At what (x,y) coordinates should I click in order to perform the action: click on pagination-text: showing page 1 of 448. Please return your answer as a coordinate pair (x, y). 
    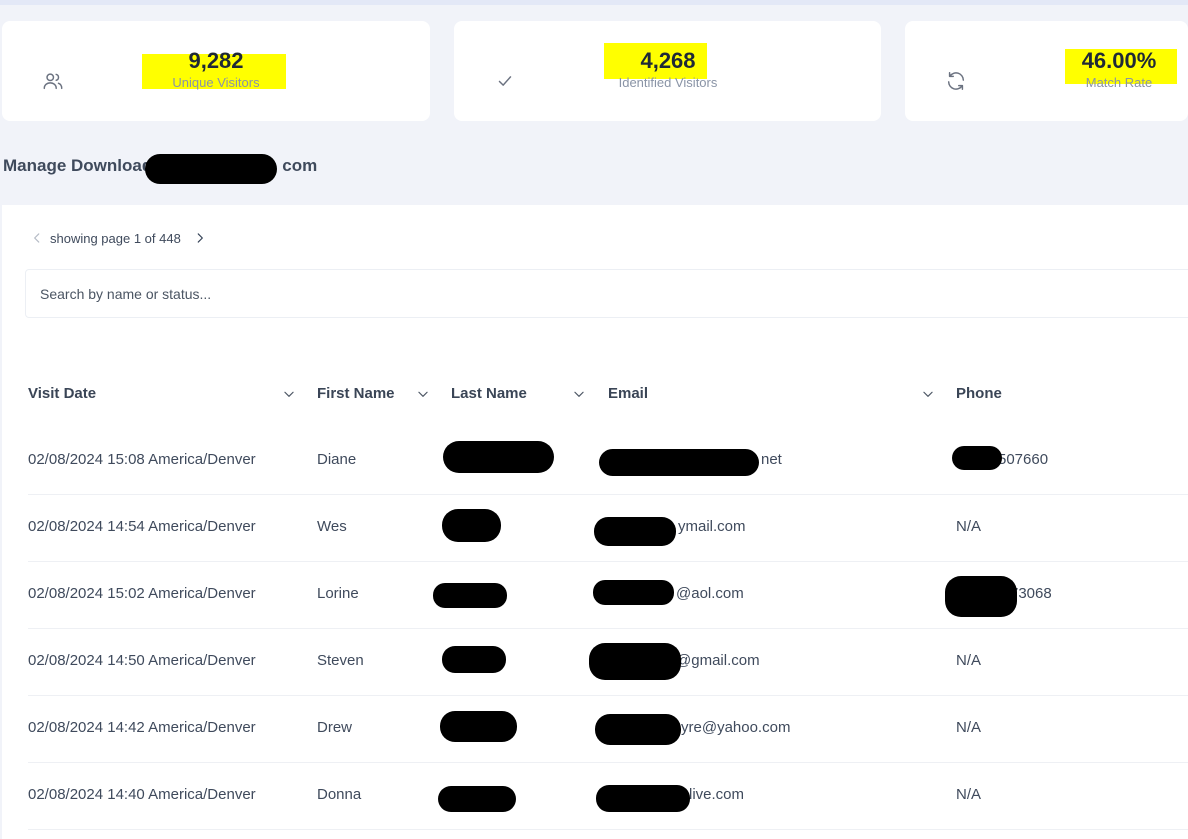
    Looking at the image, I should click on (115, 238).